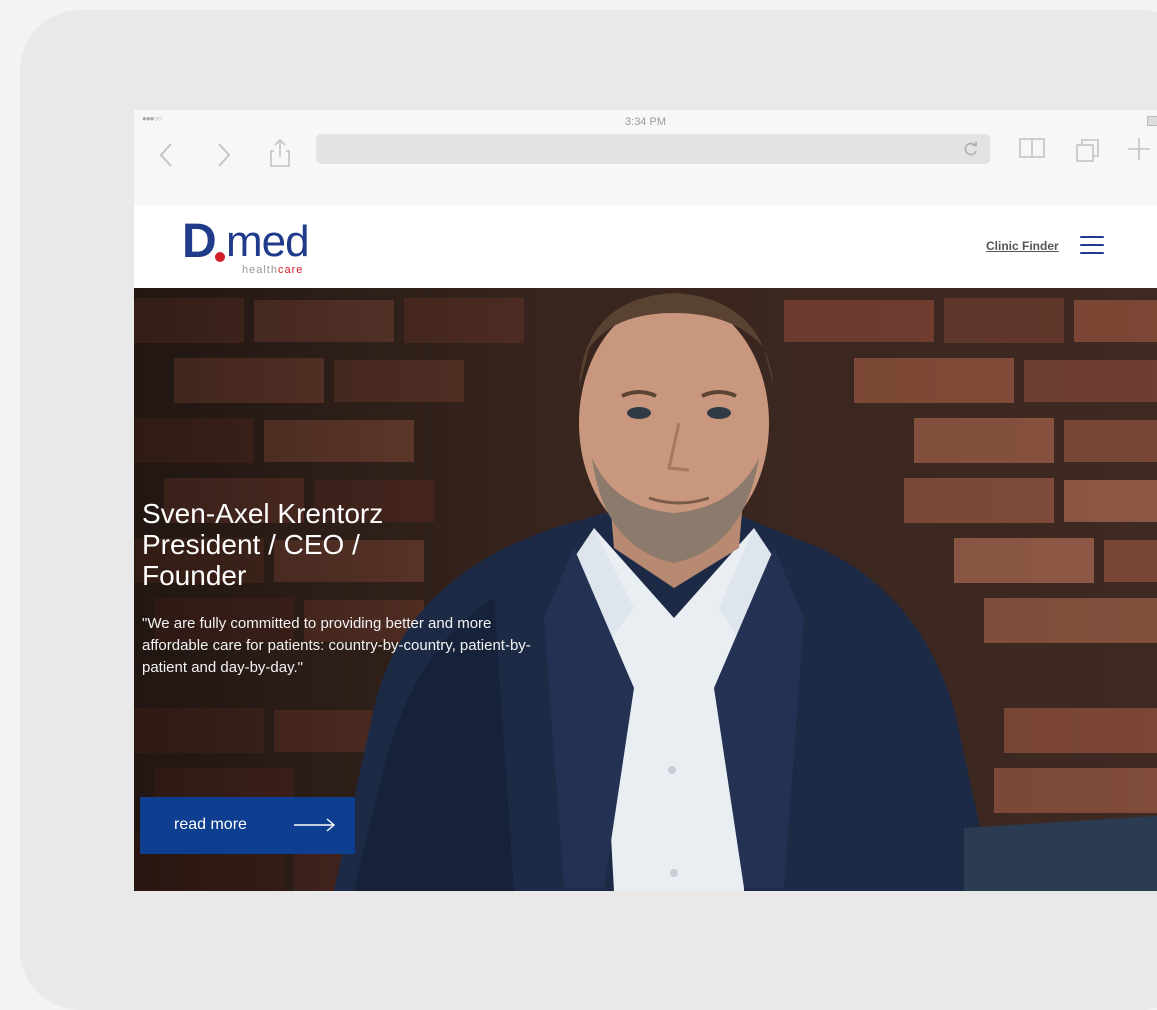 The image size is (1157, 1010). I want to click on hamburger-icon, so click(1092, 246).